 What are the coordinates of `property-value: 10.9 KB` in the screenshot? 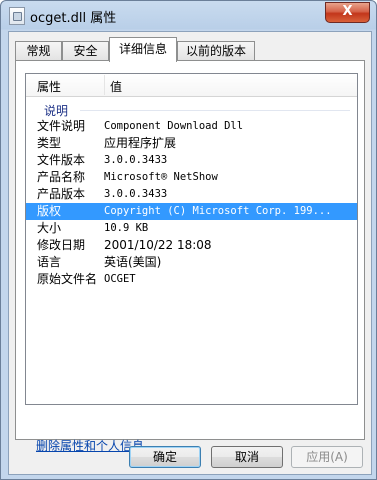 It's located at (126, 228).